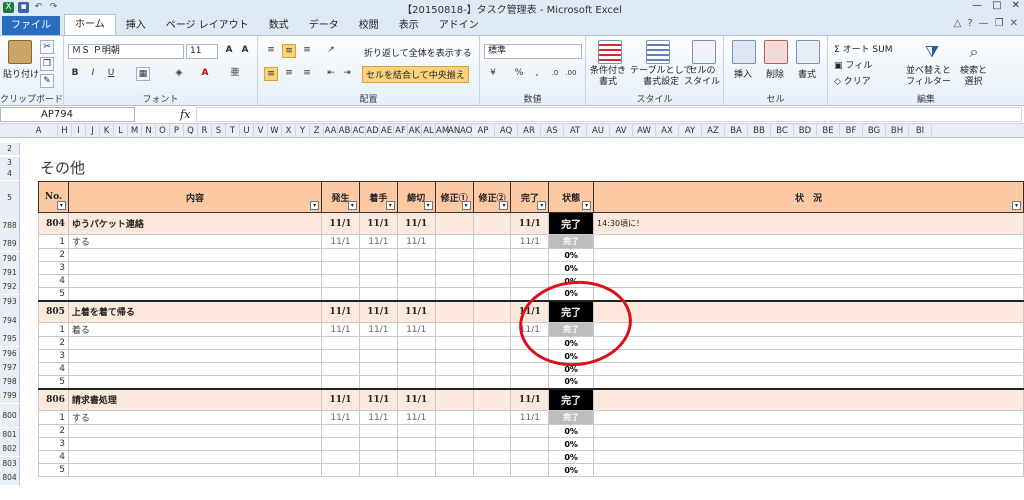 The height and width of the screenshot is (500, 1024). What do you see at coordinates (807, 73) in the screenshot?
I see `format-cells-button: 書式` at bounding box center [807, 73].